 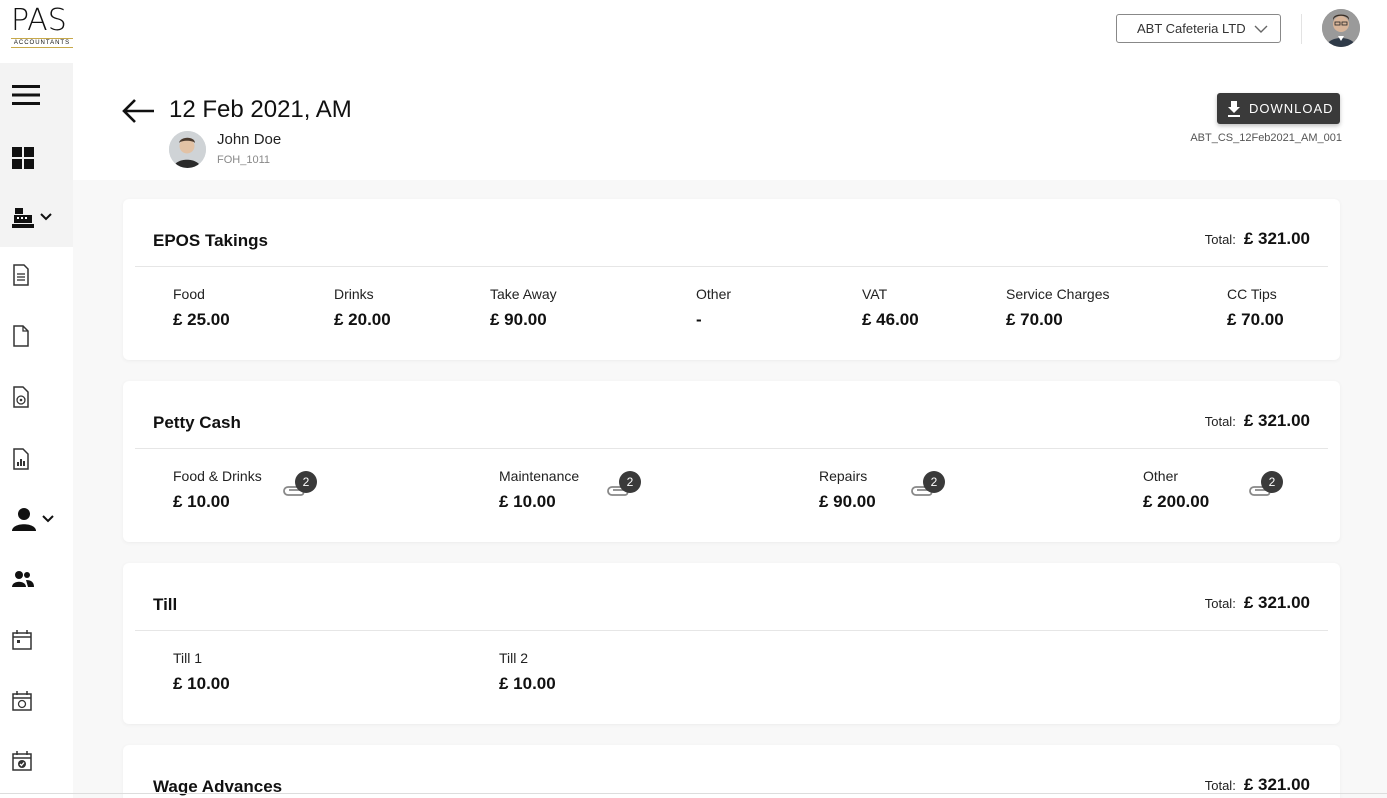 What do you see at coordinates (36, 397) in the screenshot?
I see `sidebar-item-document-money` at bounding box center [36, 397].